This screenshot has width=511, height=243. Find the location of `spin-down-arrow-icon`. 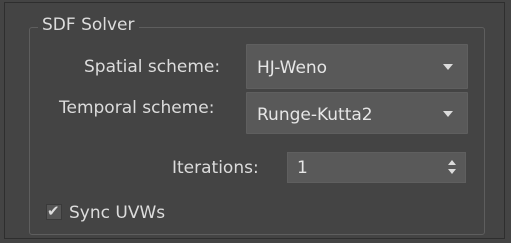

spin-down-arrow-icon is located at coordinates (452, 171).